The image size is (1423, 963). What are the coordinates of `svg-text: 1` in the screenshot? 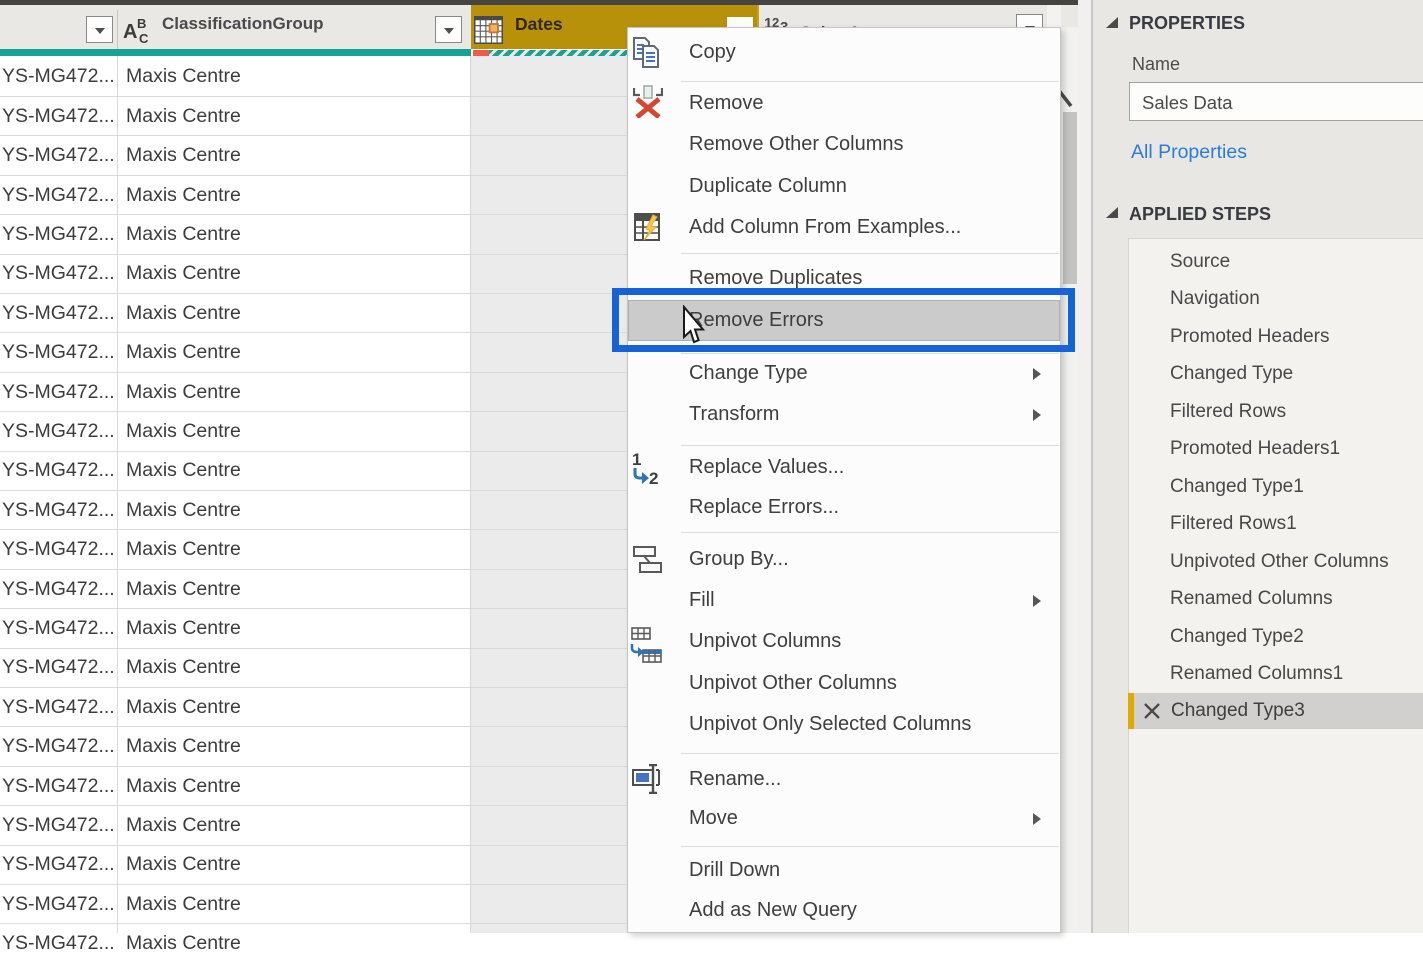 It's located at (636, 459).